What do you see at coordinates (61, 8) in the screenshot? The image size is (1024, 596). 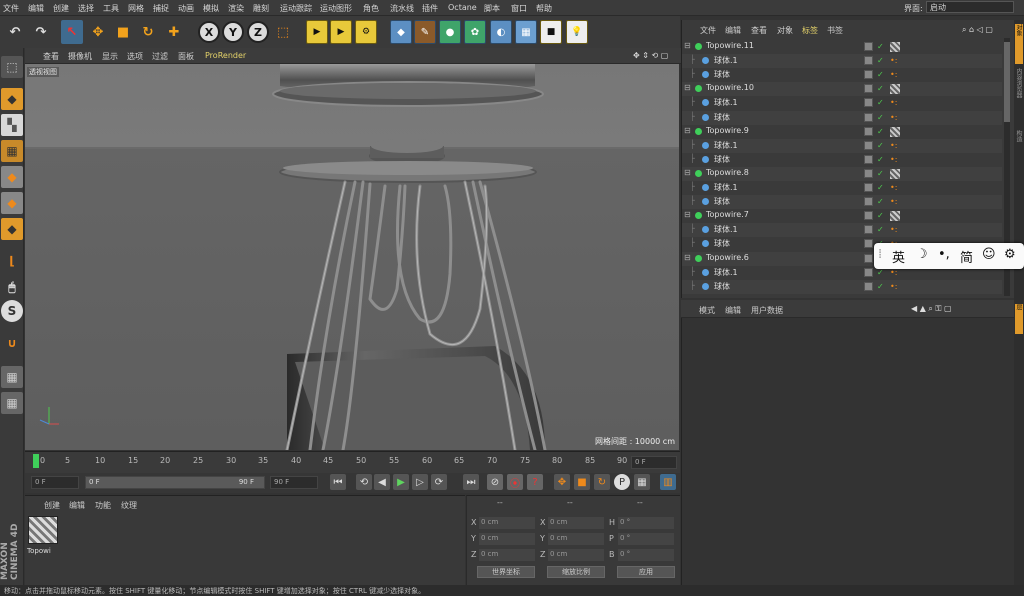 I see `menu-create: 创建` at bounding box center [61, 8].